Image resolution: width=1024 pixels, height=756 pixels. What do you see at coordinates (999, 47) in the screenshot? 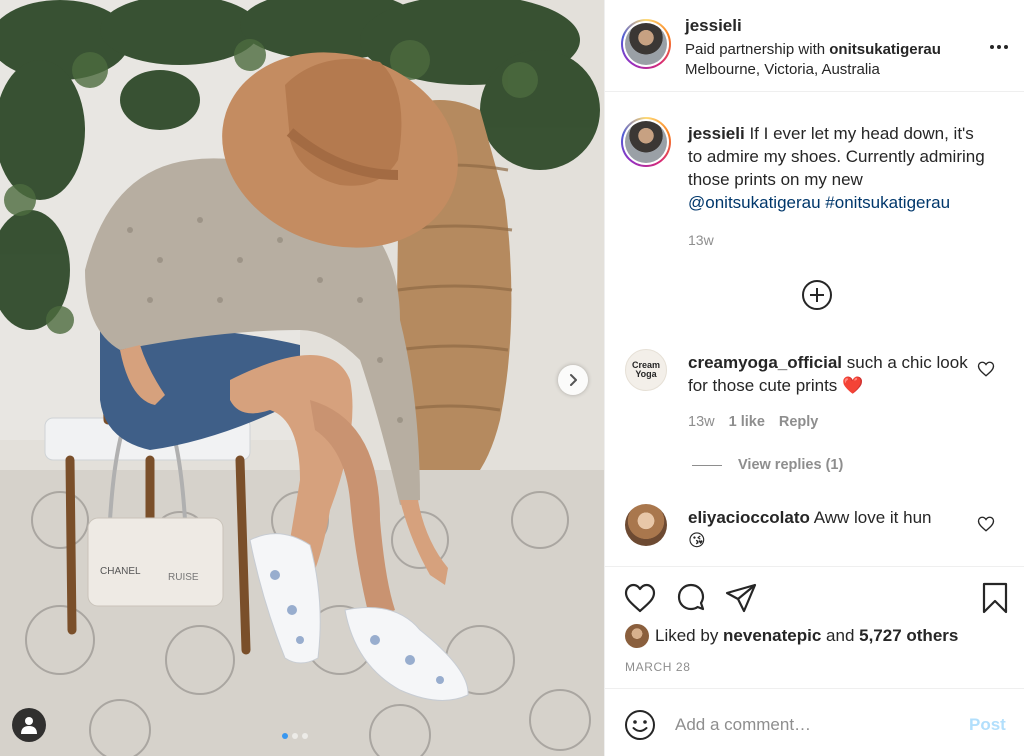
I see `more-options-button` at bounding box center [999, 47].